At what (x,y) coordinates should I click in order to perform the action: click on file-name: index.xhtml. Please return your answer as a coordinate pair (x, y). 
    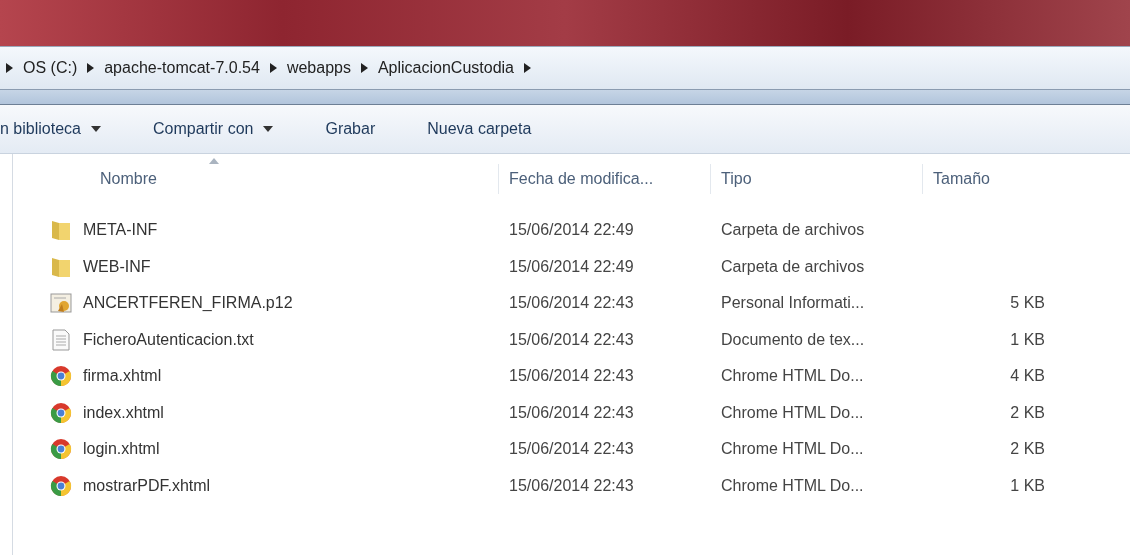
    Looking at the image, I should click on (123, 412).